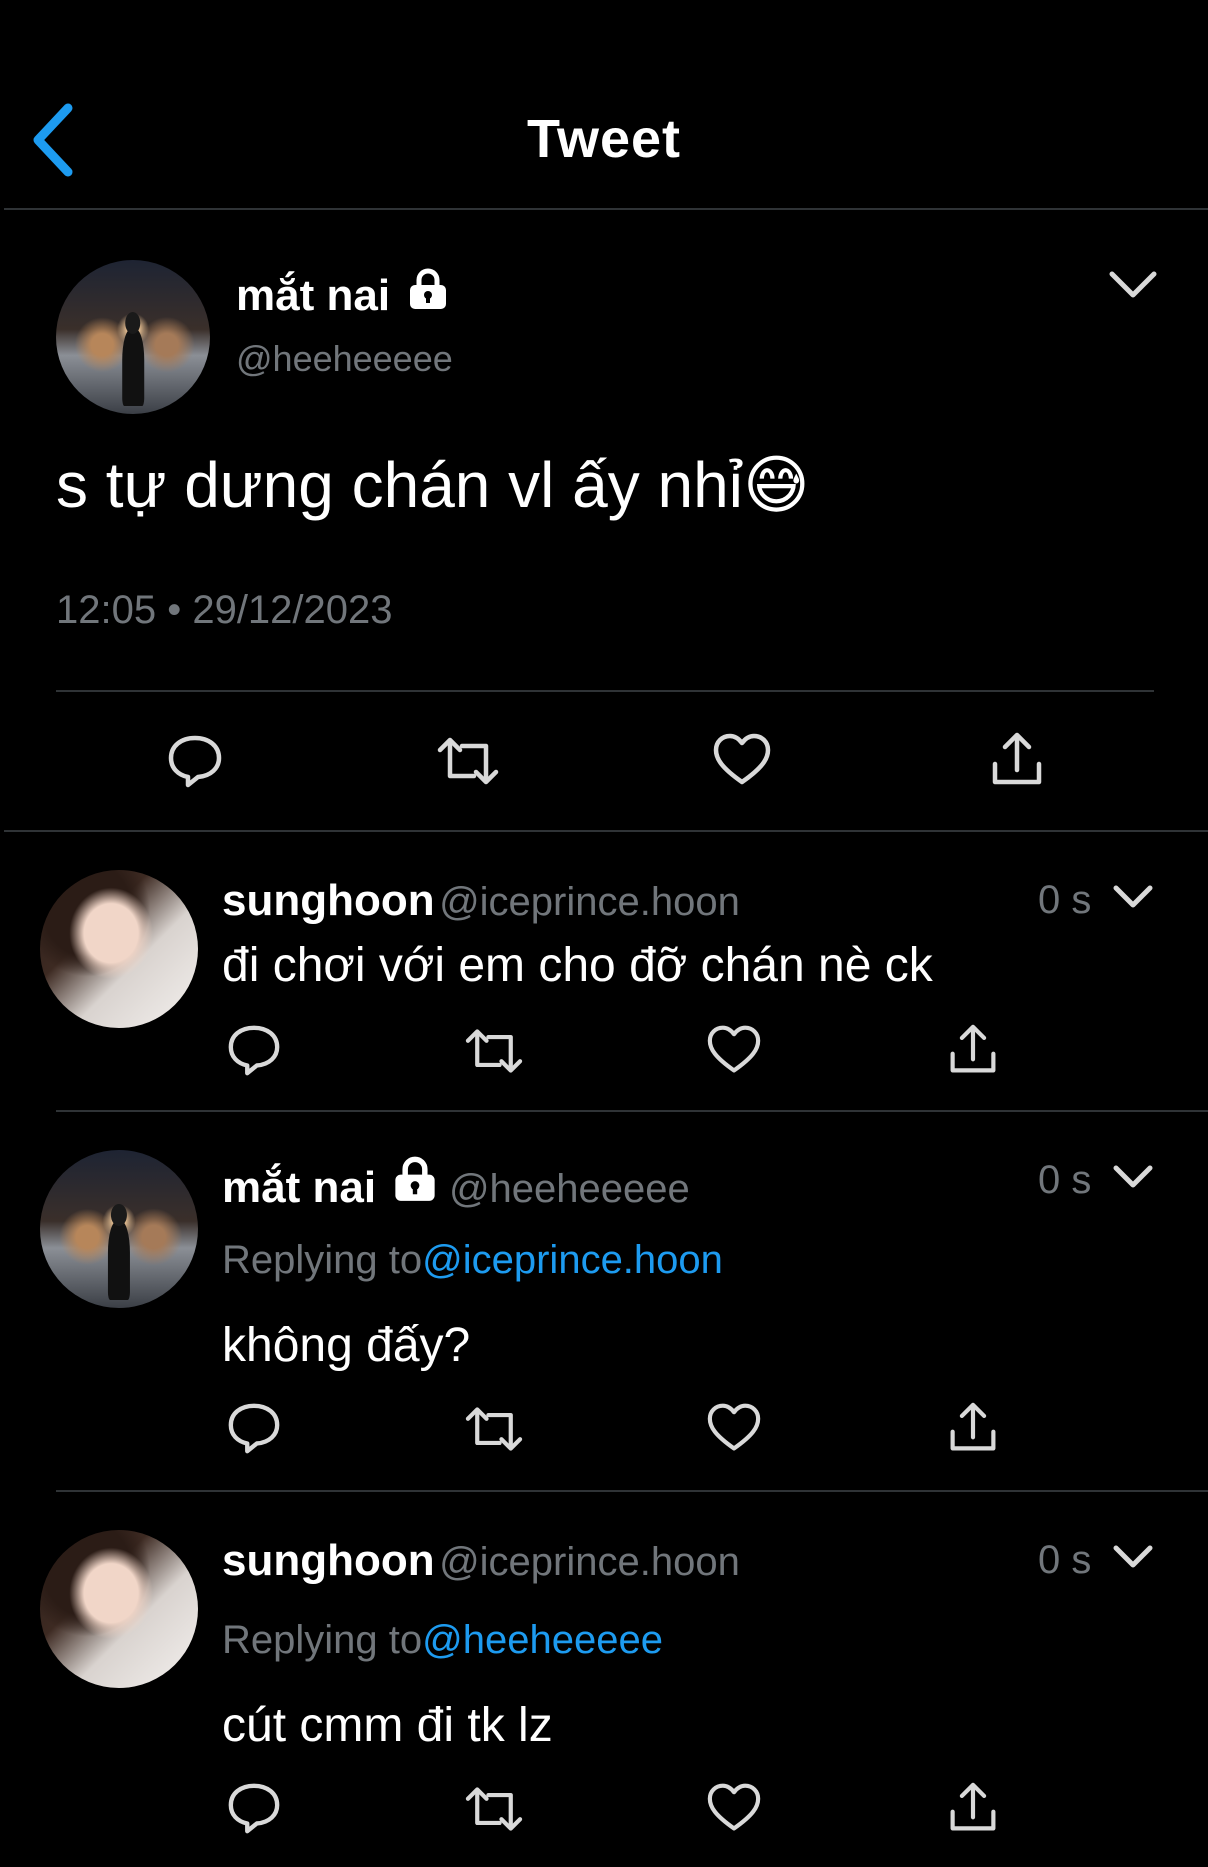 The height and width of the screenshot is (1867, 1208). Describe the element at coordinates (605, 691) in the screenshot. I see `meta-divider` at that location.